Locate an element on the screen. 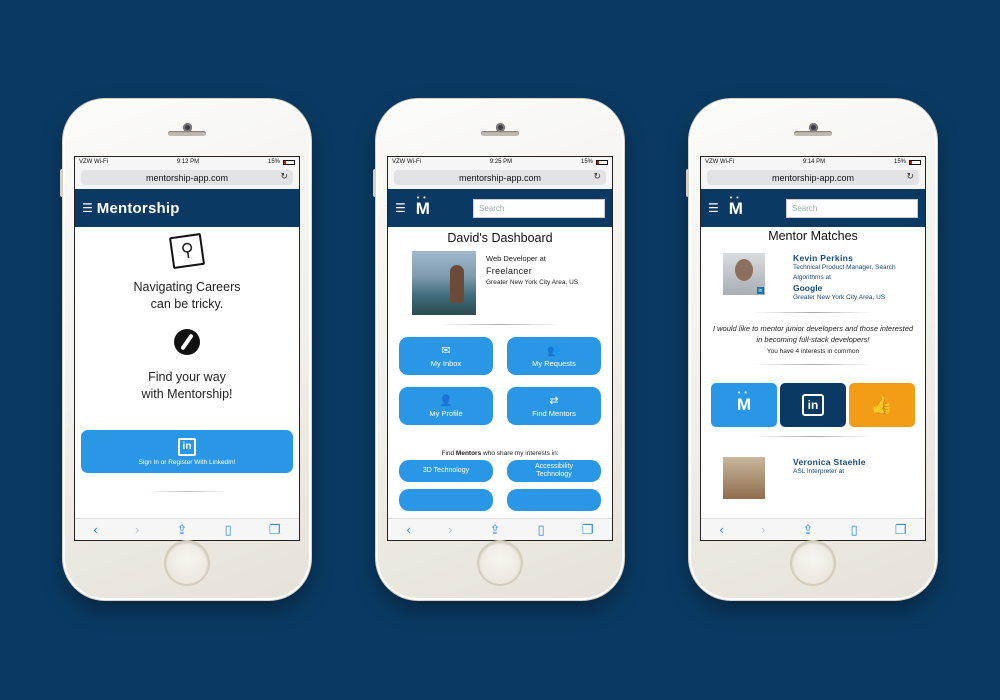 Image resolution: width=1000 pixels, height=700 pixels. view-linkedin-button: in is located at coordinates (813, 405).